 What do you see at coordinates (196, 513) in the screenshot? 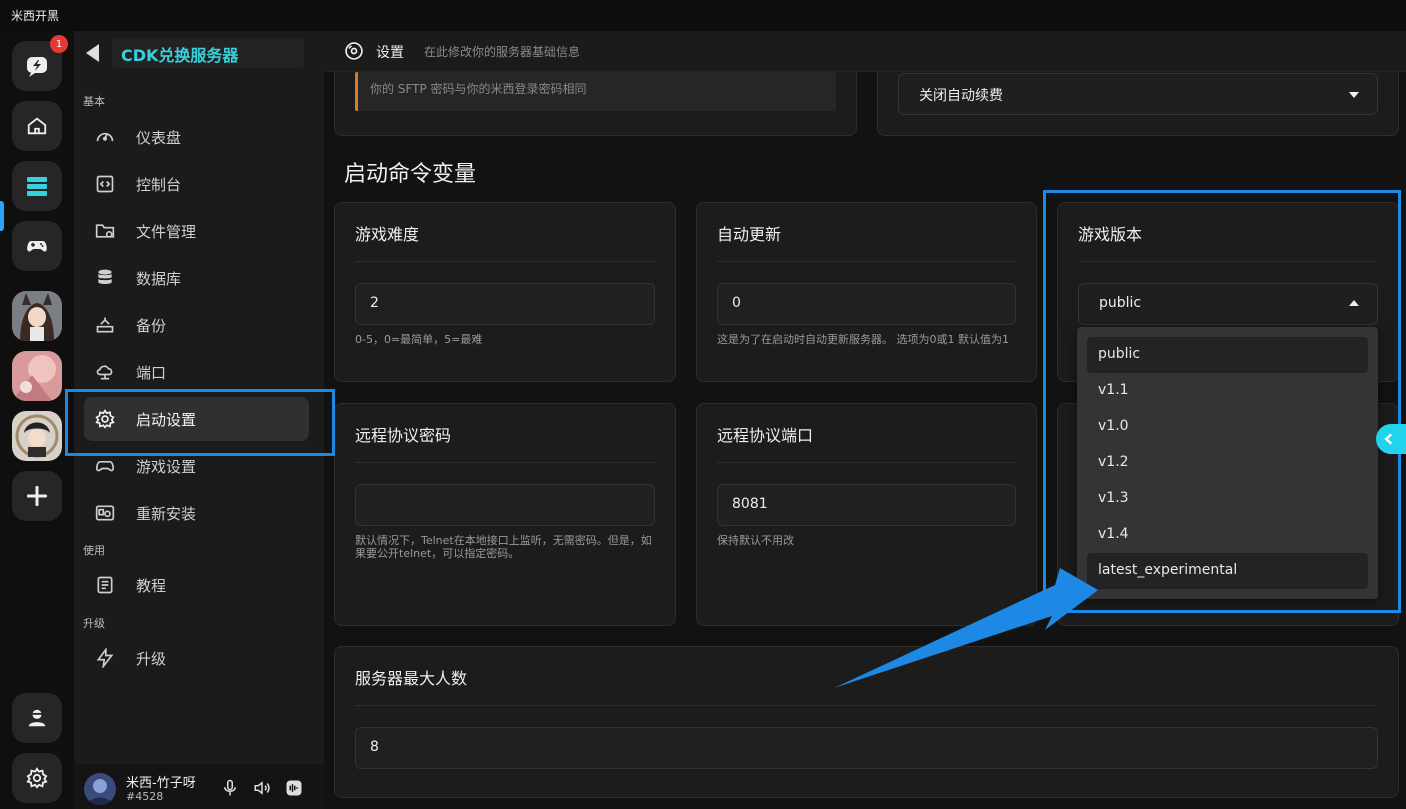
I see `sidebar-item-reinstall: 重新安装` at bounding box center [196, 513].